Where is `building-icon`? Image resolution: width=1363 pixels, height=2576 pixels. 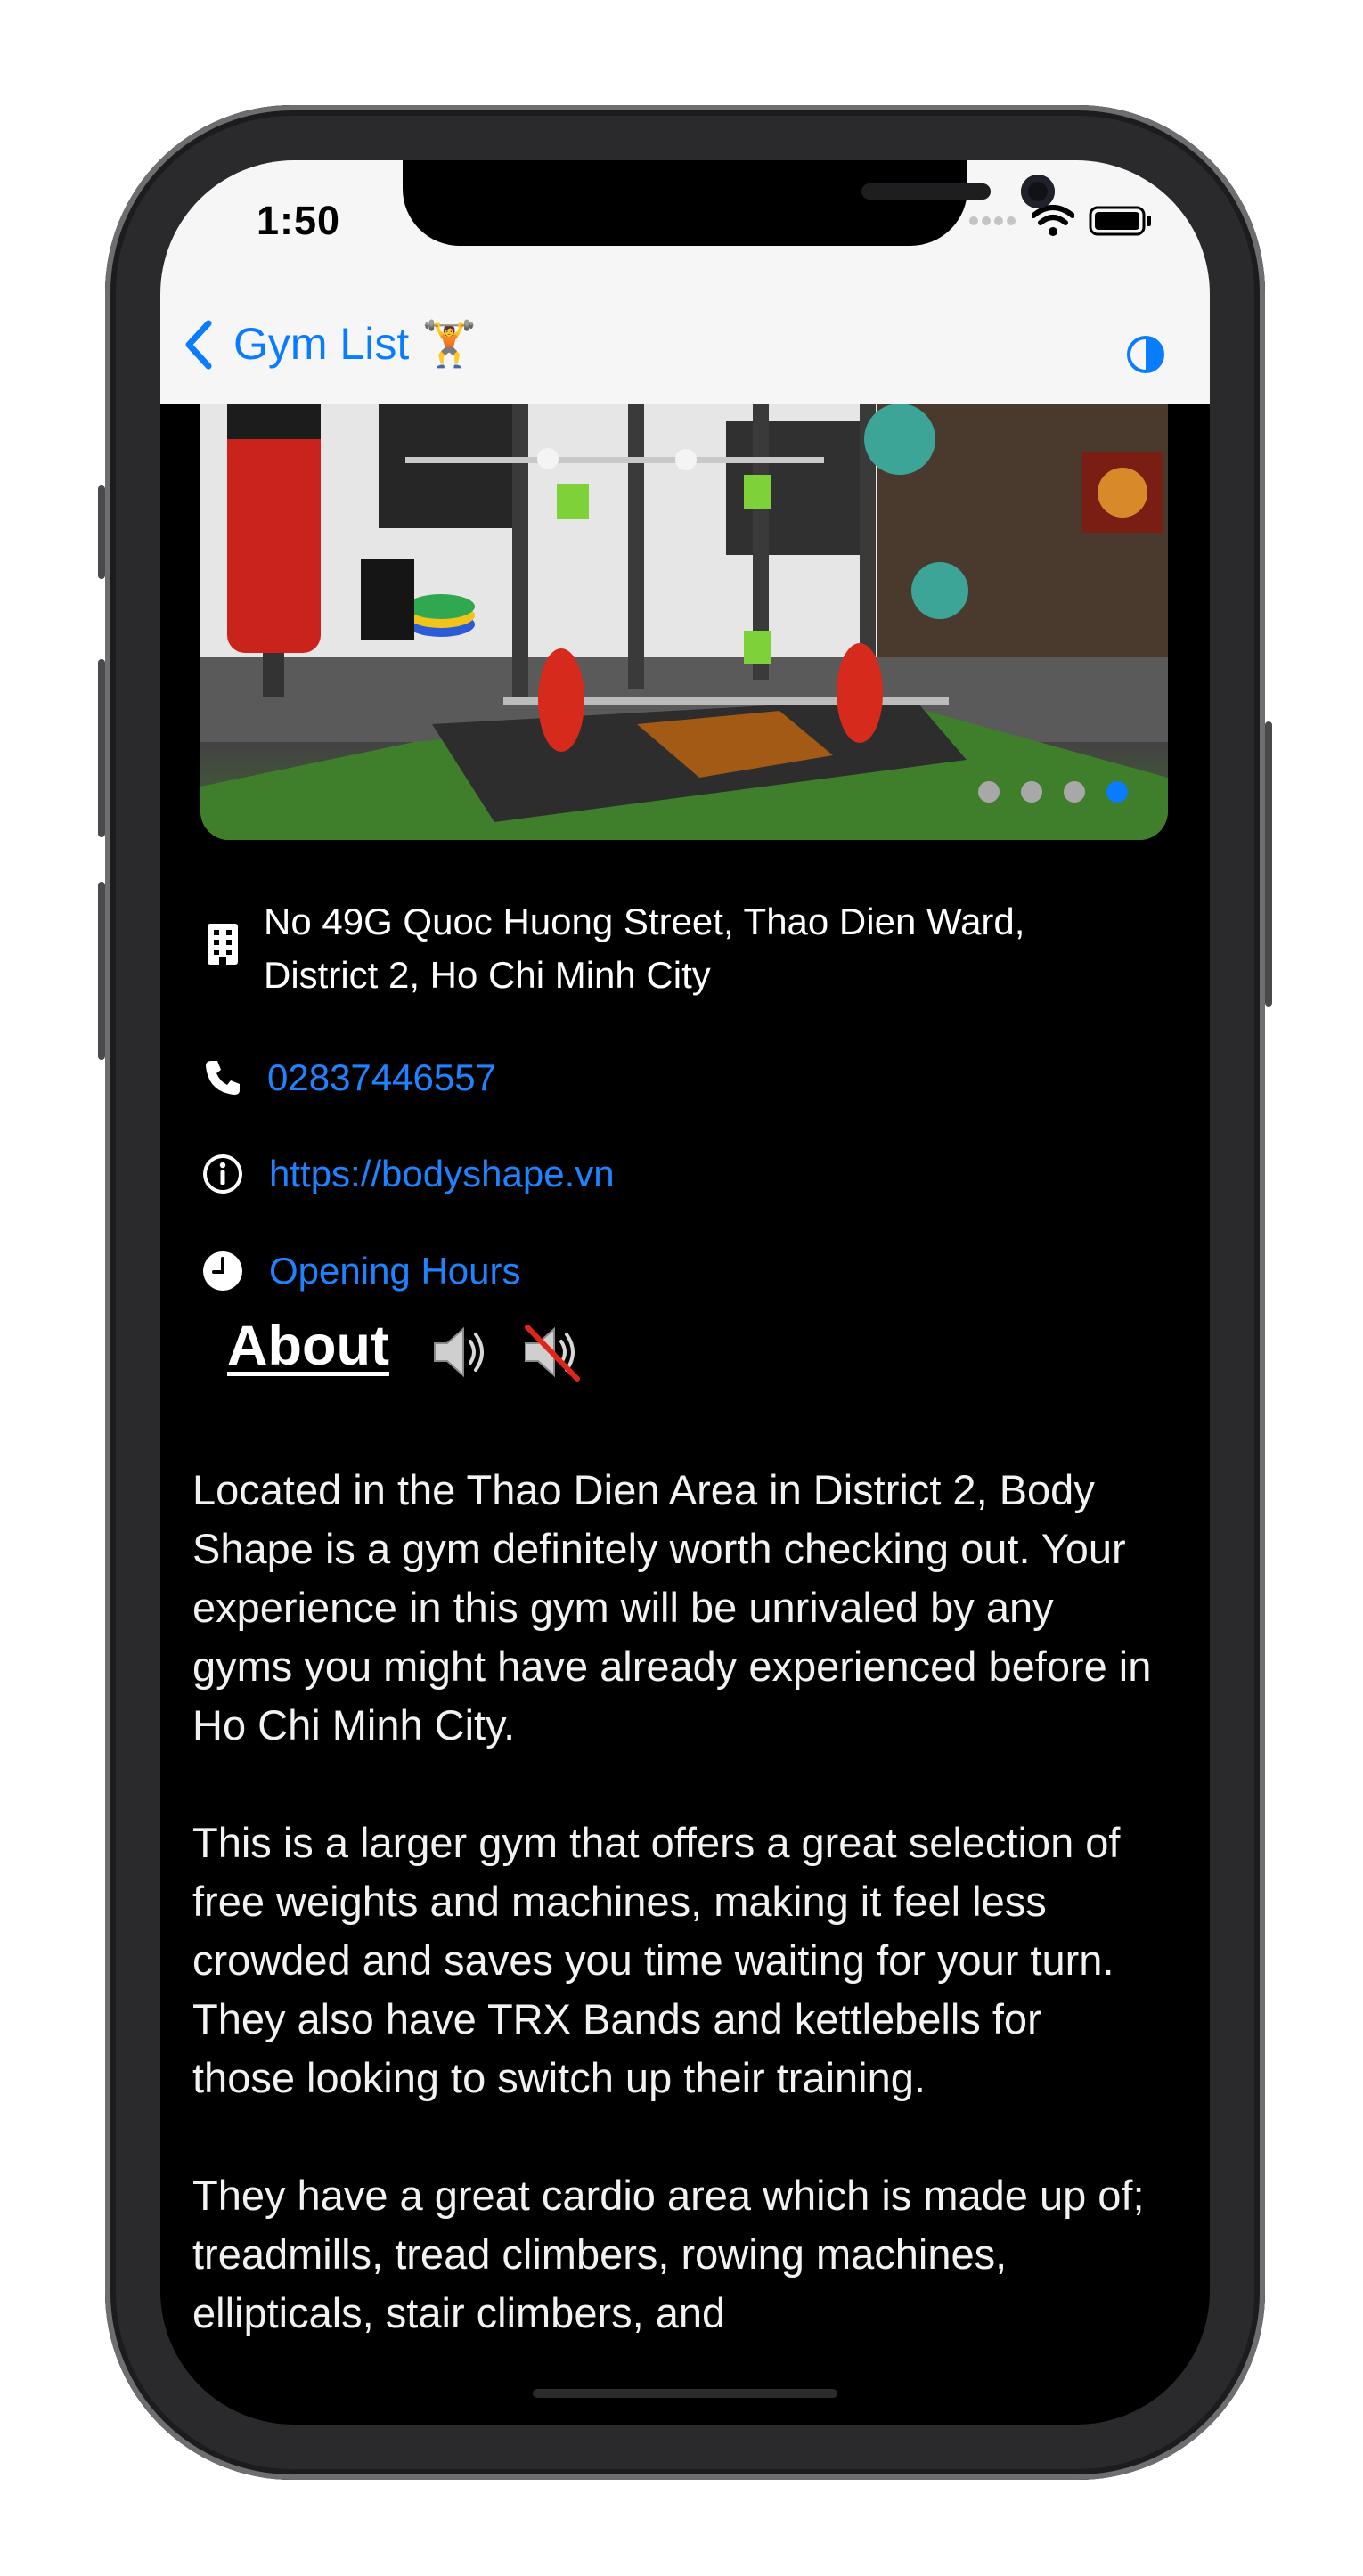
building-icon is located at coordinates (223, 944).